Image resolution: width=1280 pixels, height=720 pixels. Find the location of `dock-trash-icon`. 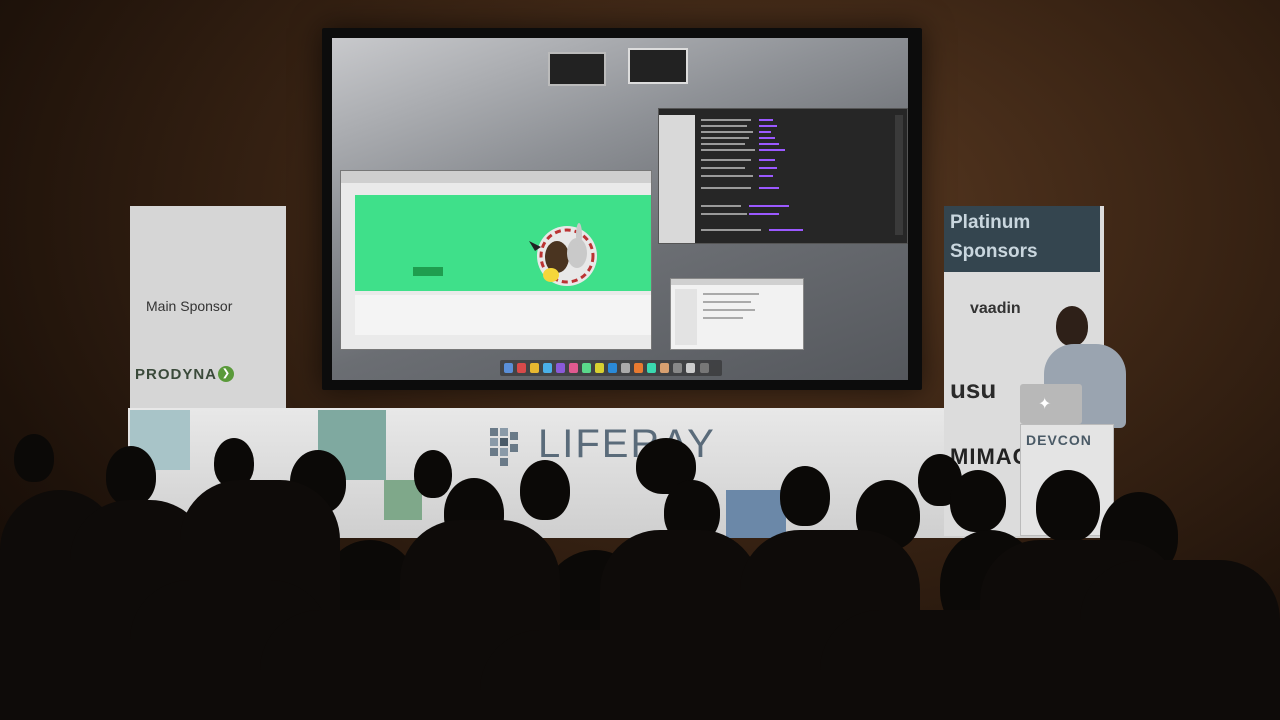

dock-trash-icon is located at coordinates (704, 368).